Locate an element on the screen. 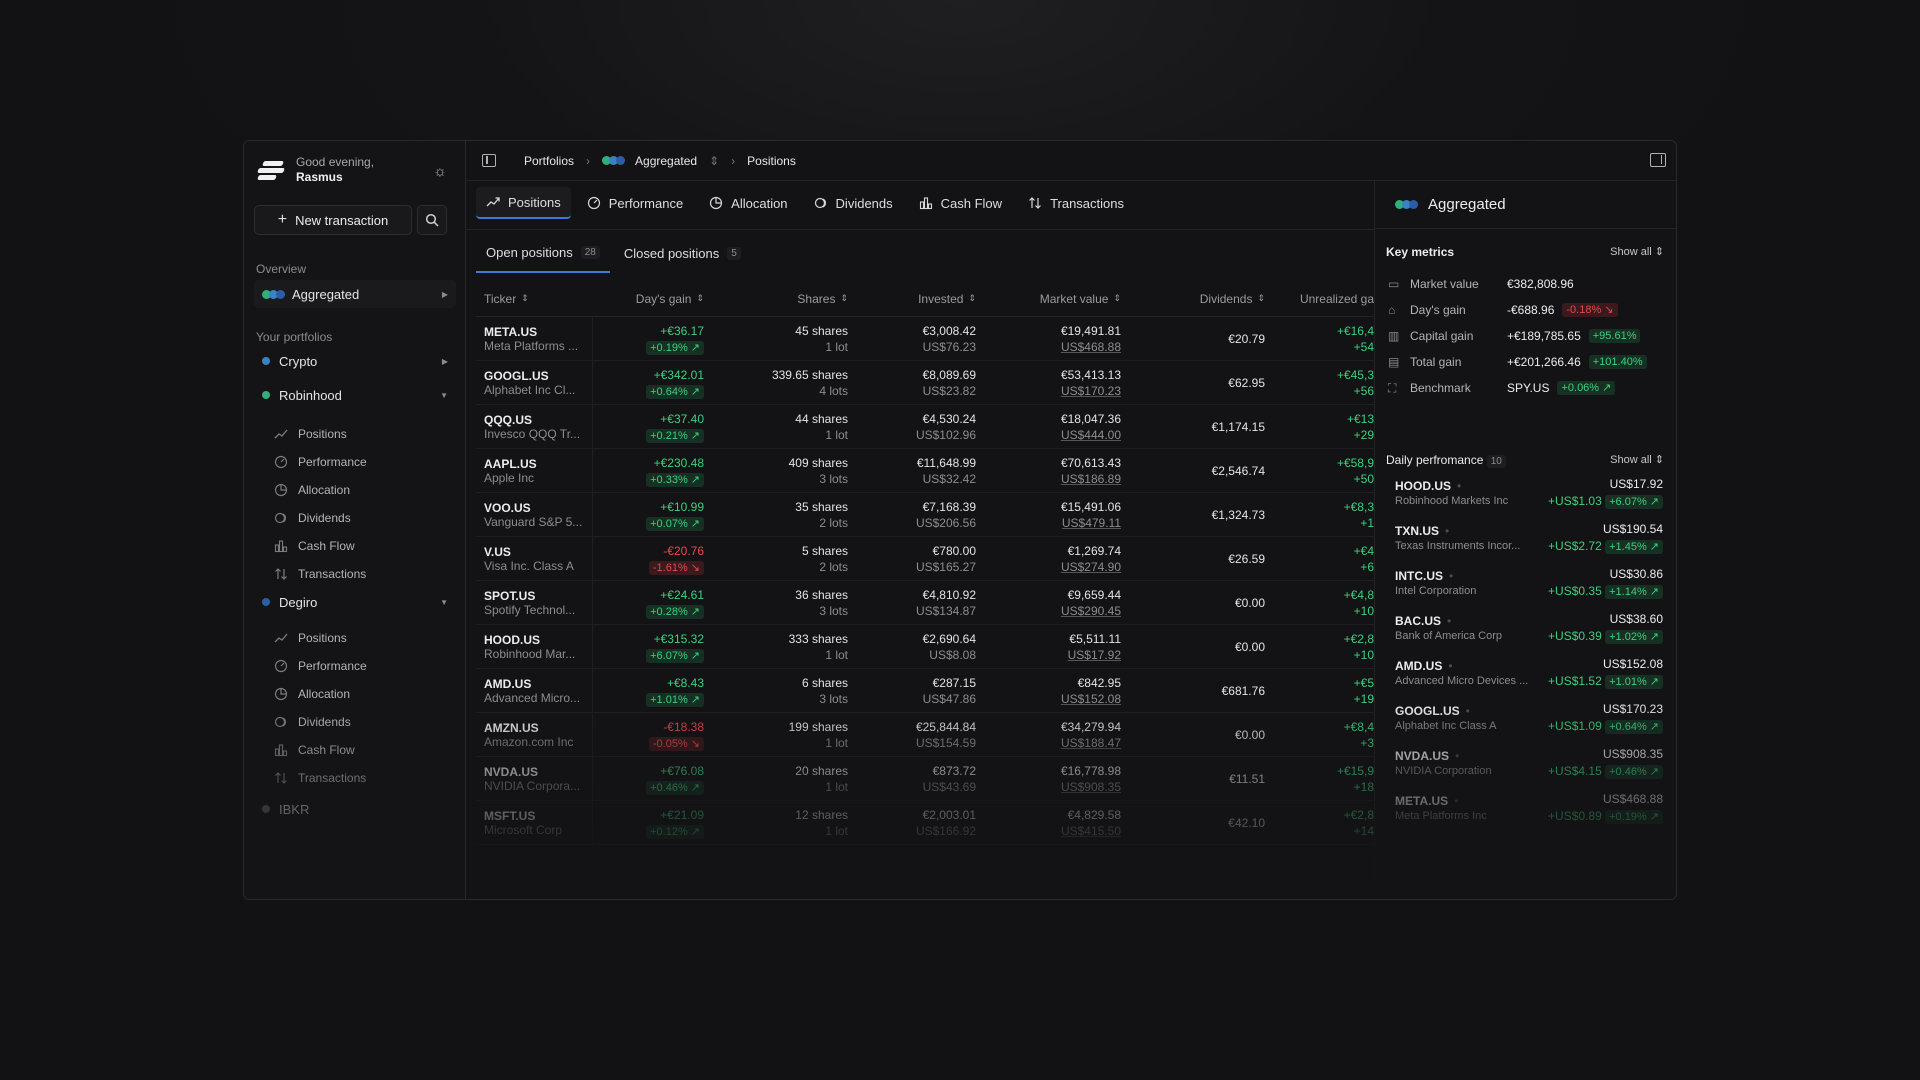 Image resolution: width=1920 pixels, height=1080 pixels. tab-open-positions: Open positions 28 is located at coordinates (543, 253).